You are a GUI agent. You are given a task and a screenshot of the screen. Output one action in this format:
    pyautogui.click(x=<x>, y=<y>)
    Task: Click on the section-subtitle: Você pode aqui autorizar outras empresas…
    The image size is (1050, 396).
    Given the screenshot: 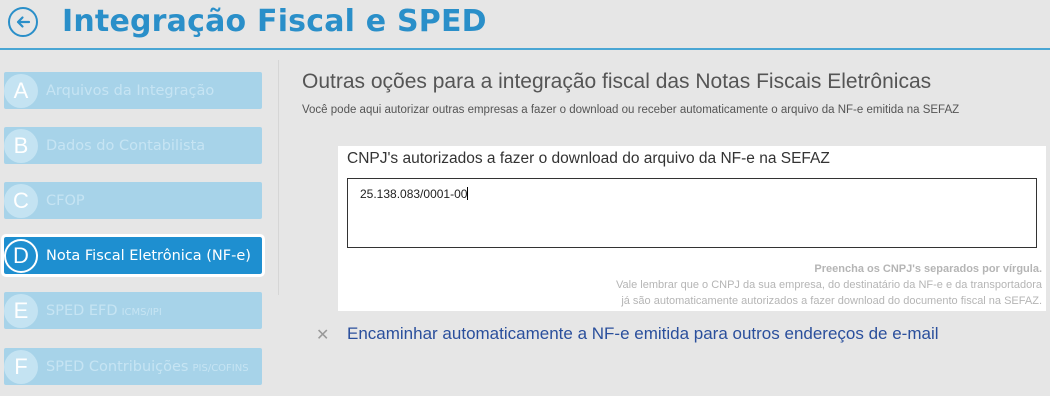 What is the action you would take?
    pyautogui.click(x=631, y=110)
    